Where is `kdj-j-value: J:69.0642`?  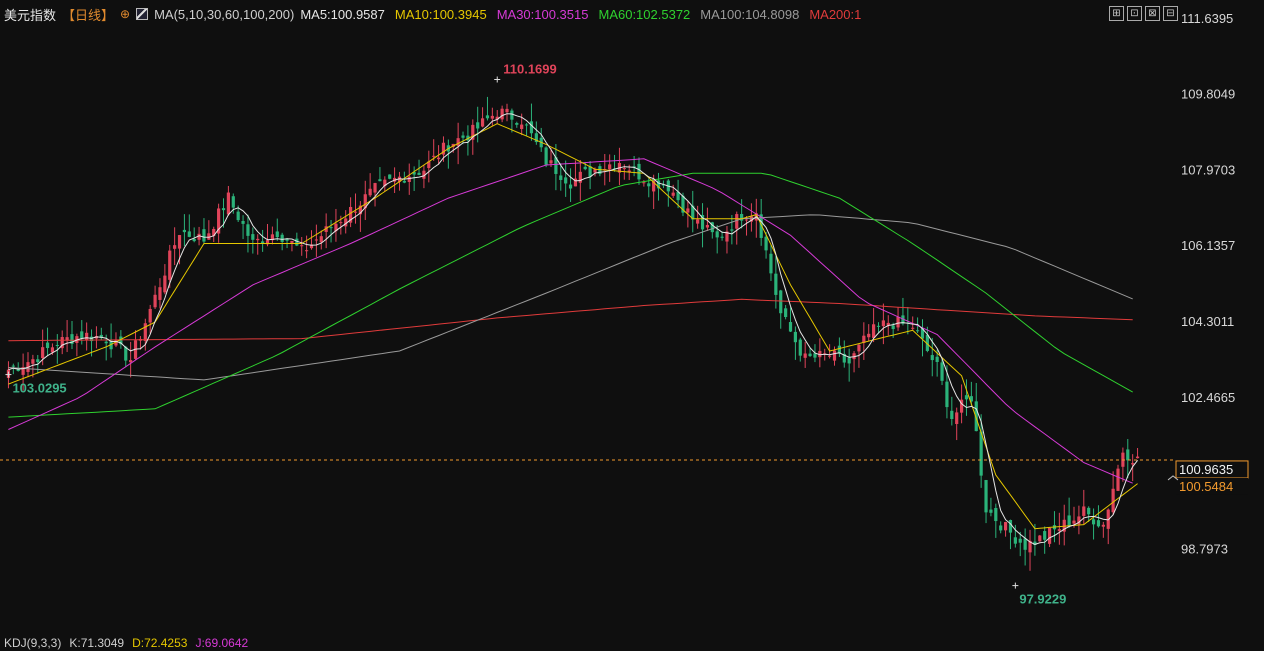 kdj-j-value: J:69.0642 is located at coordinates (222, 643).